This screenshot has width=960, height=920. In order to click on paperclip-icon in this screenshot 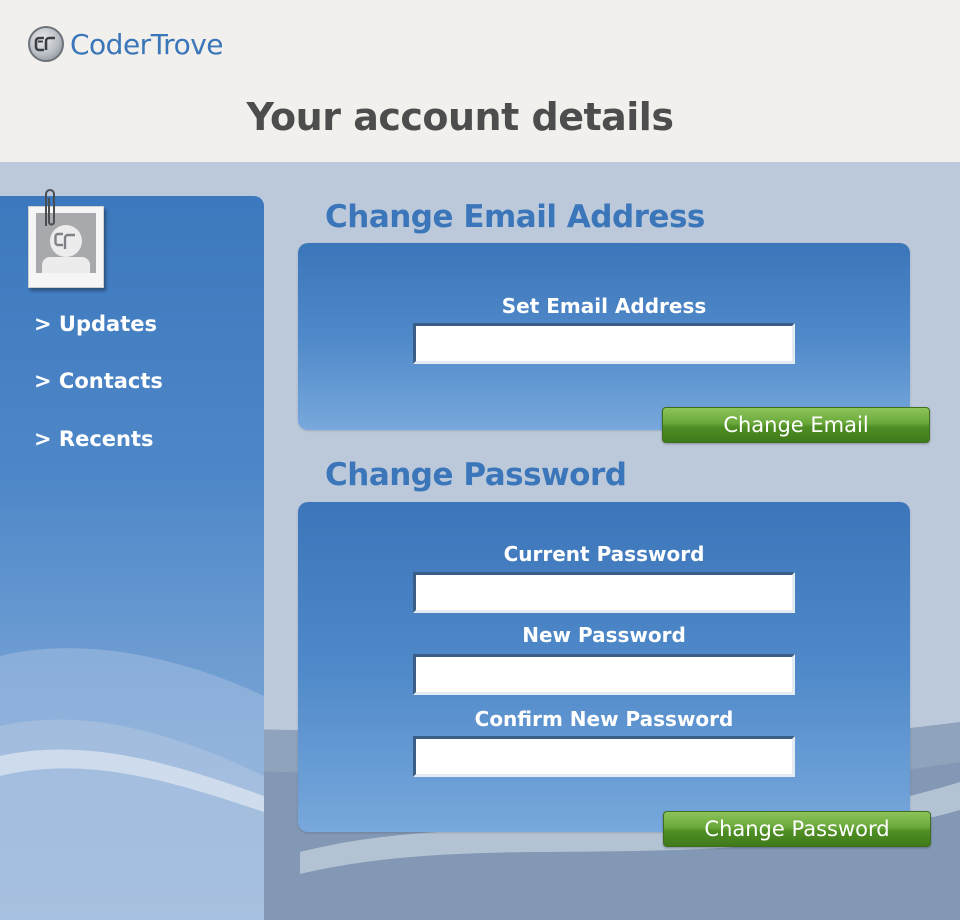, I will do `click(50, 207)`.